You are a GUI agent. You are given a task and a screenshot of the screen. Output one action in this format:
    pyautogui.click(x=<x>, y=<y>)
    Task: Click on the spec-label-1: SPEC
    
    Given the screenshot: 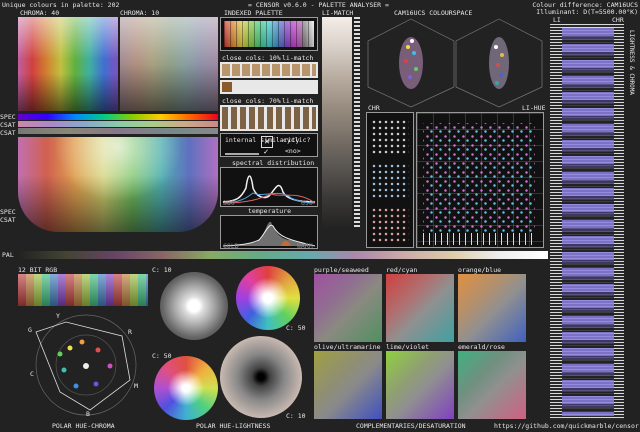 What is the action you would take?
    pyautogui.click(x=8, y=117)
    